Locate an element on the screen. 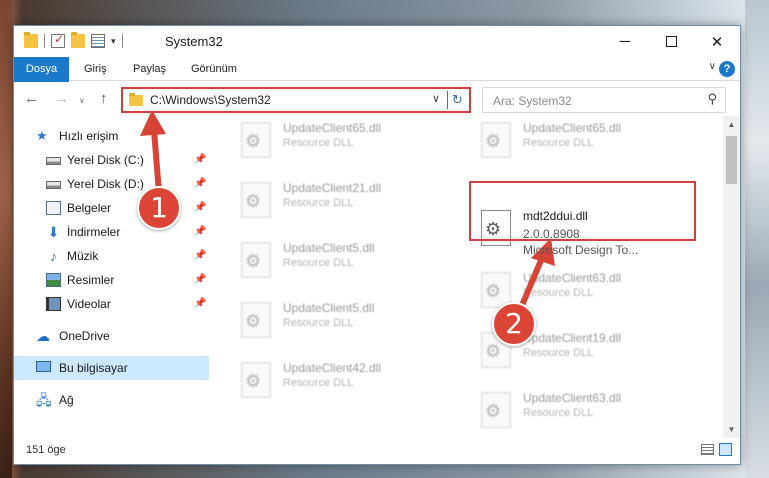 Image resolution: width=769 pixels, height=478 pixels. window-title: System32 is located at coordinates (194, 41).